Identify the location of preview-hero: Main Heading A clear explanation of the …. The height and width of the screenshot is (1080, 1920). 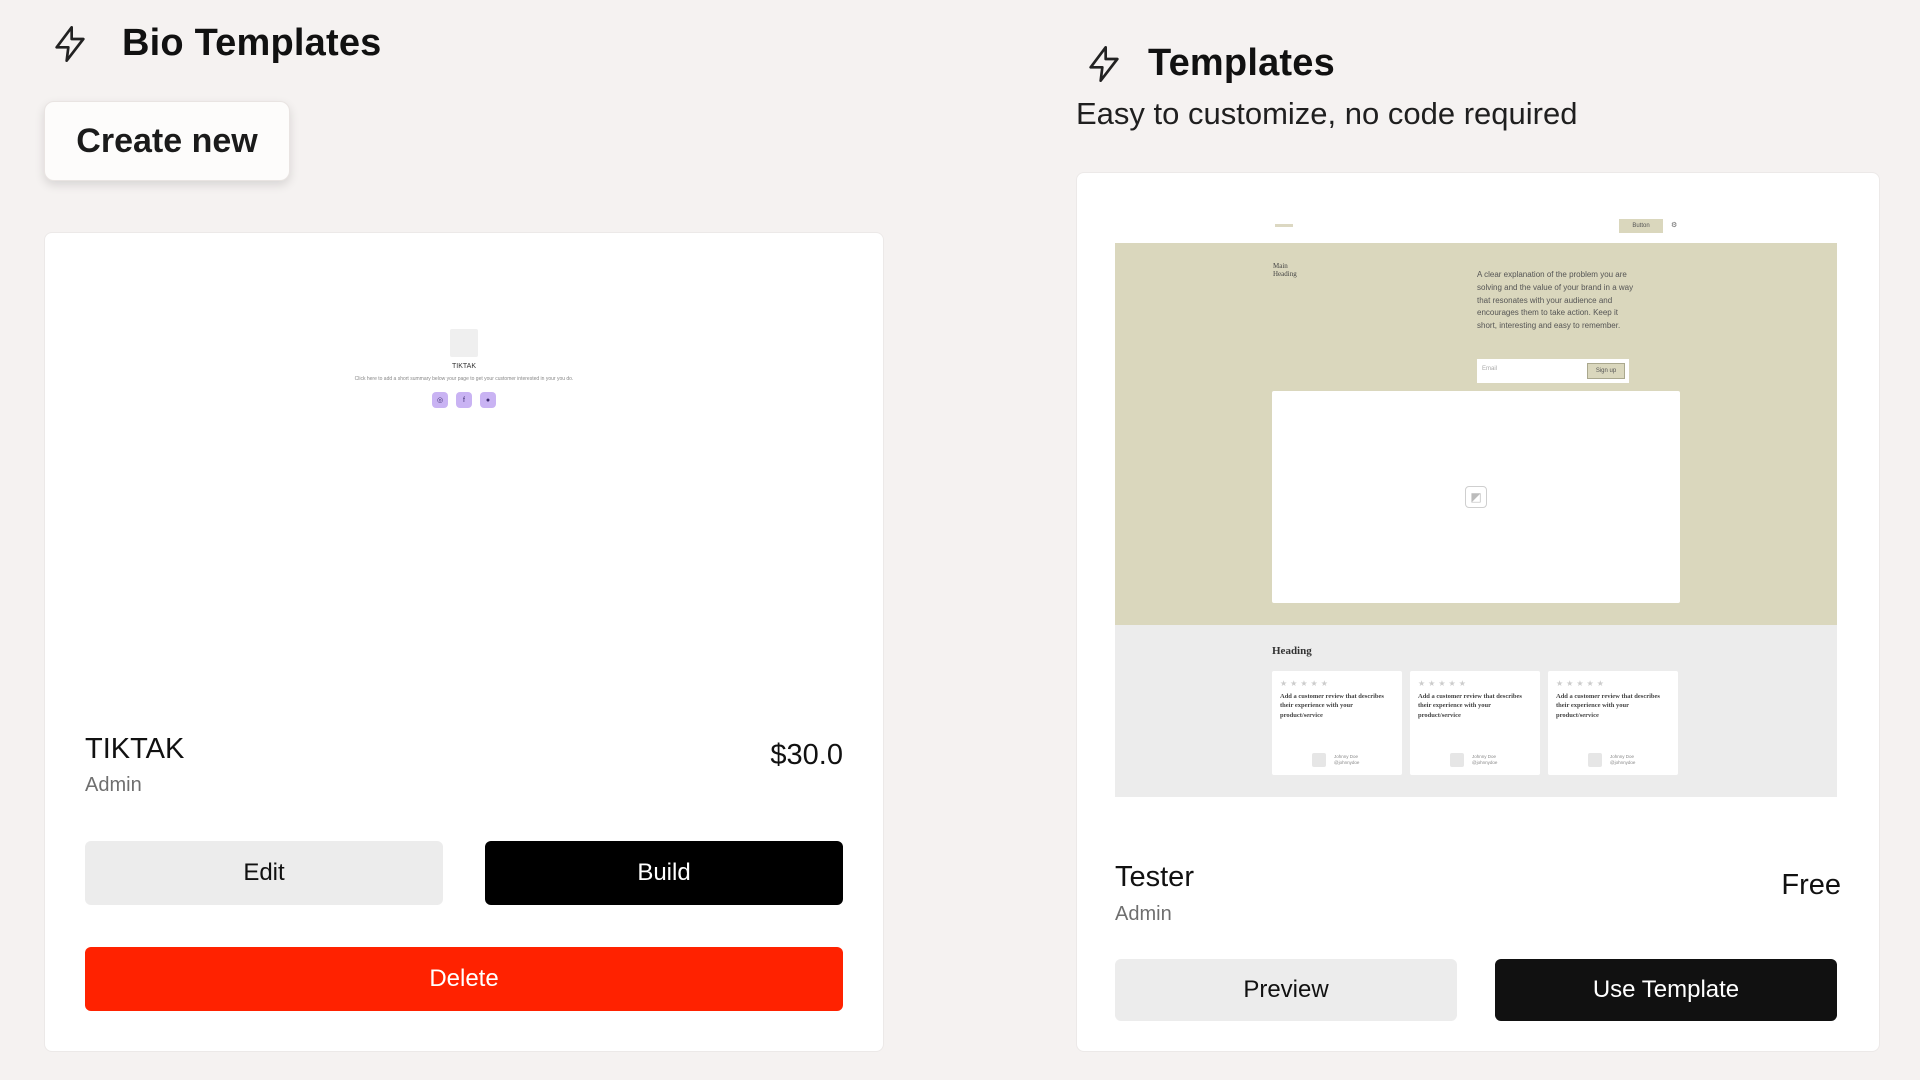
(1476, 434).